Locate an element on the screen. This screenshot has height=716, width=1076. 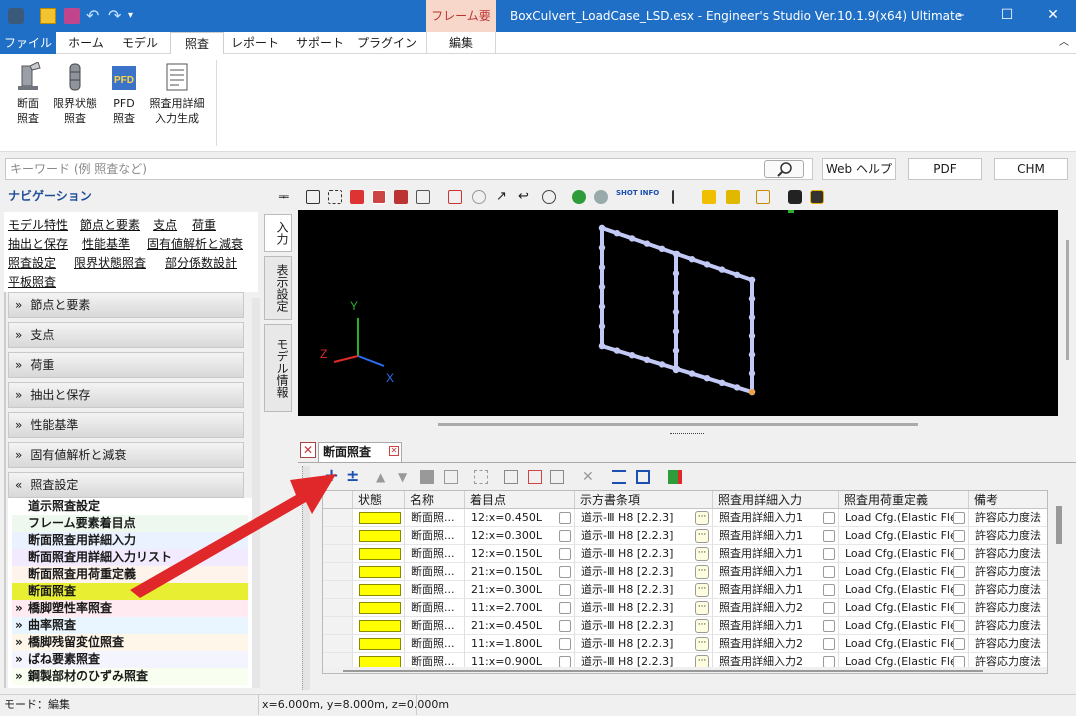
table-cell-point: 21:x=0.450L is located at coordinates (520, 626).